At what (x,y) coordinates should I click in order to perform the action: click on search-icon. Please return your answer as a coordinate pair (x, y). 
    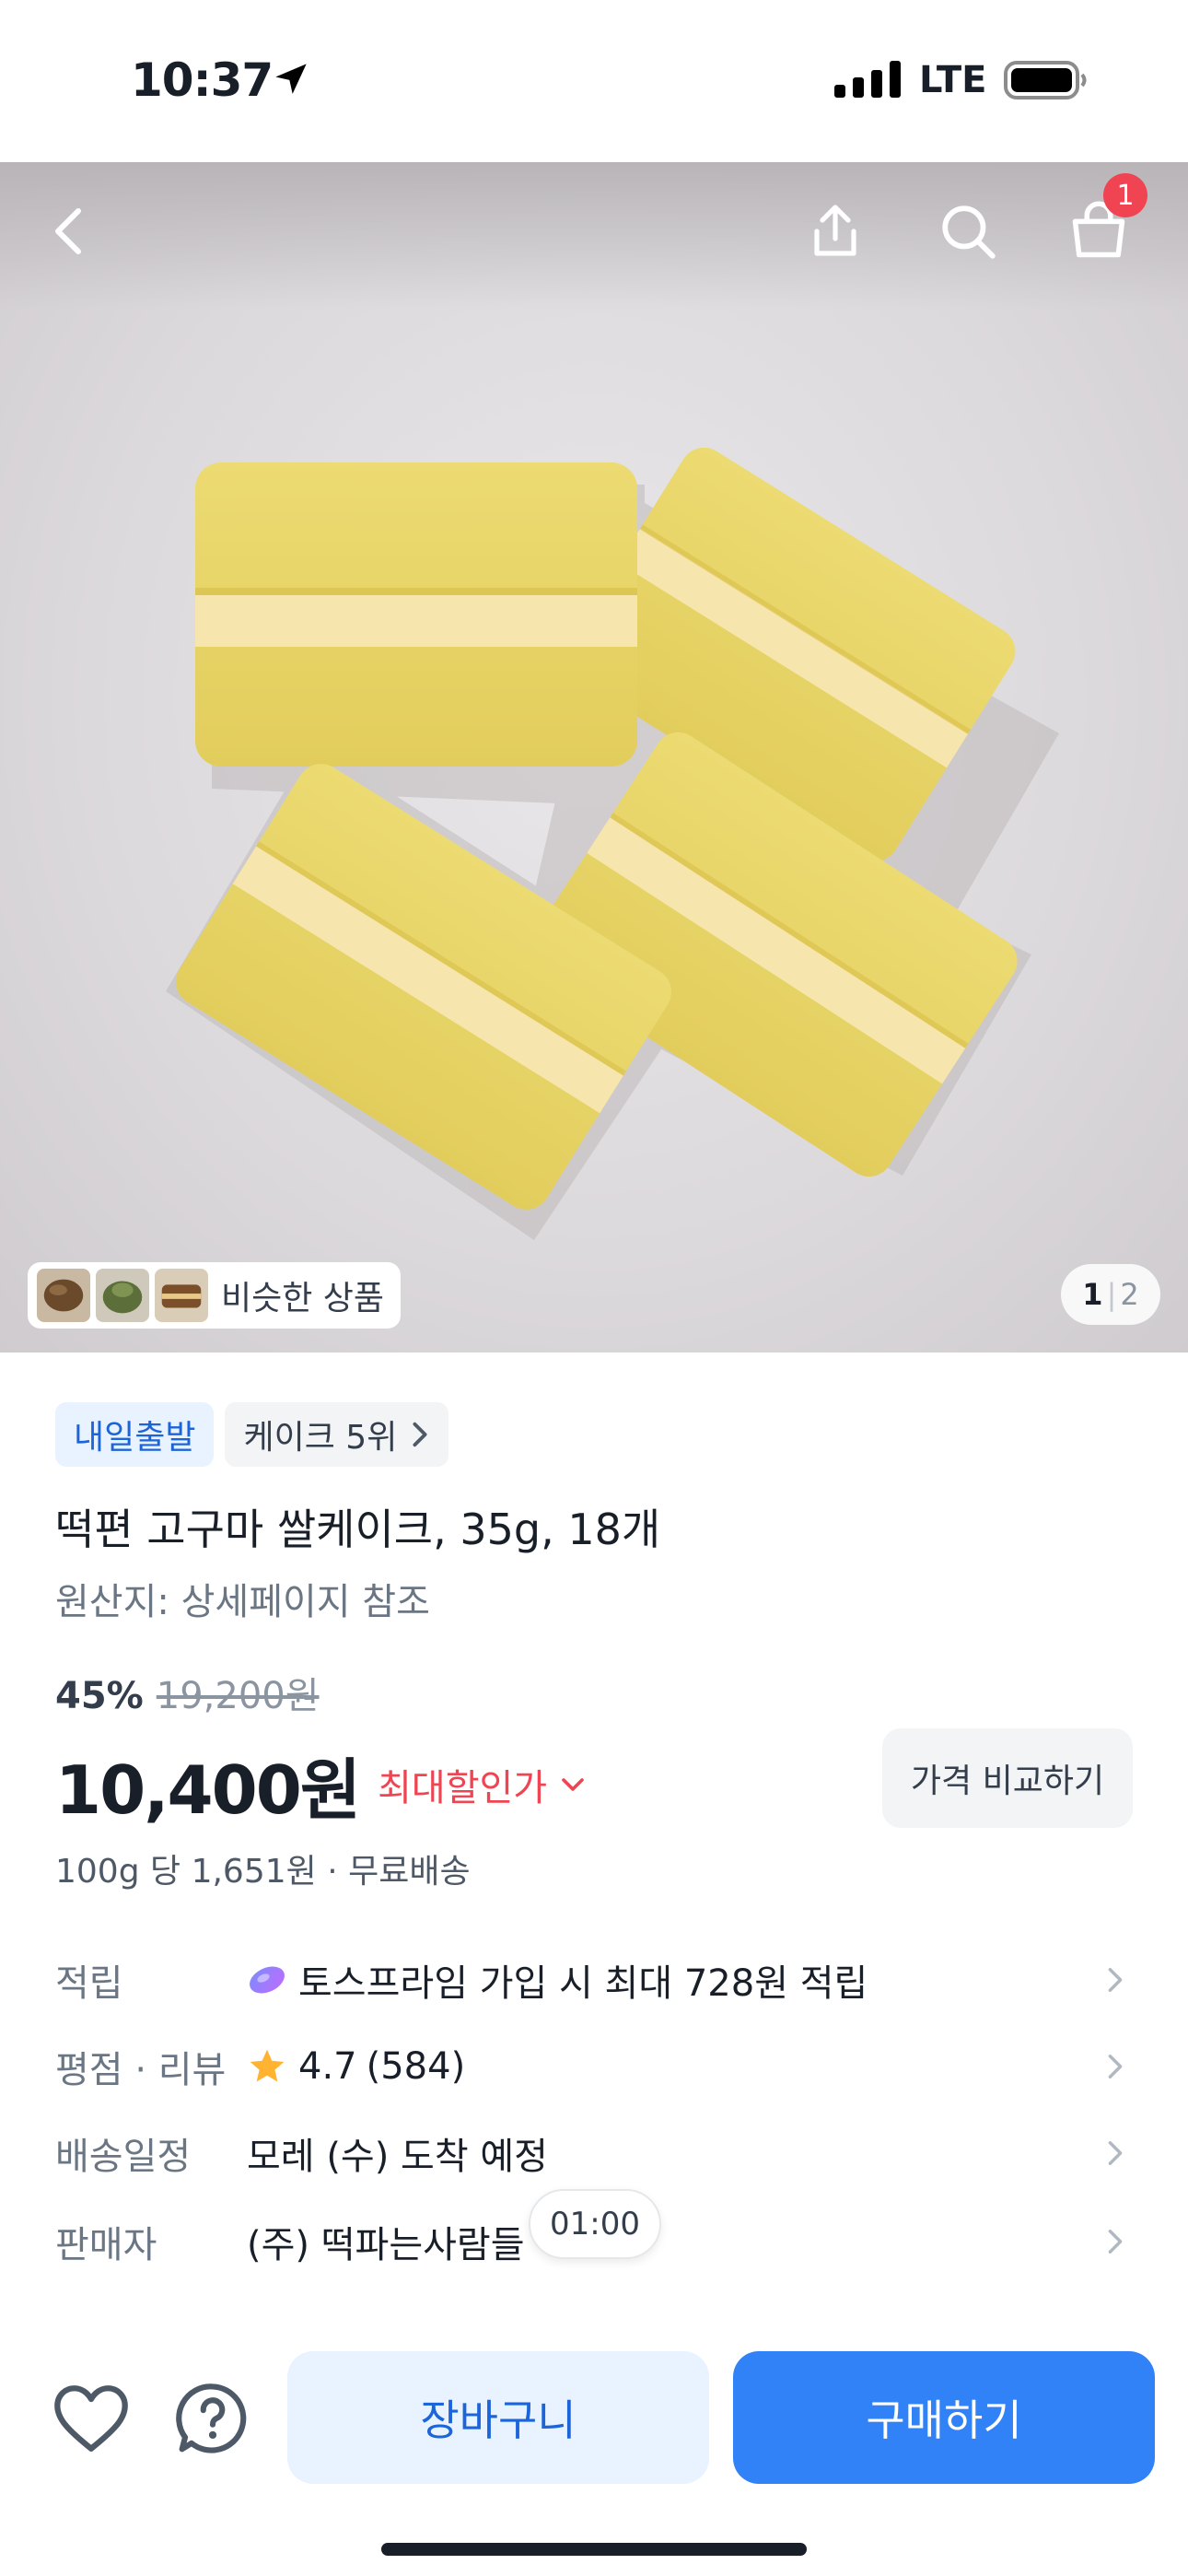
    Looking at the image, I should click on (969, 232).